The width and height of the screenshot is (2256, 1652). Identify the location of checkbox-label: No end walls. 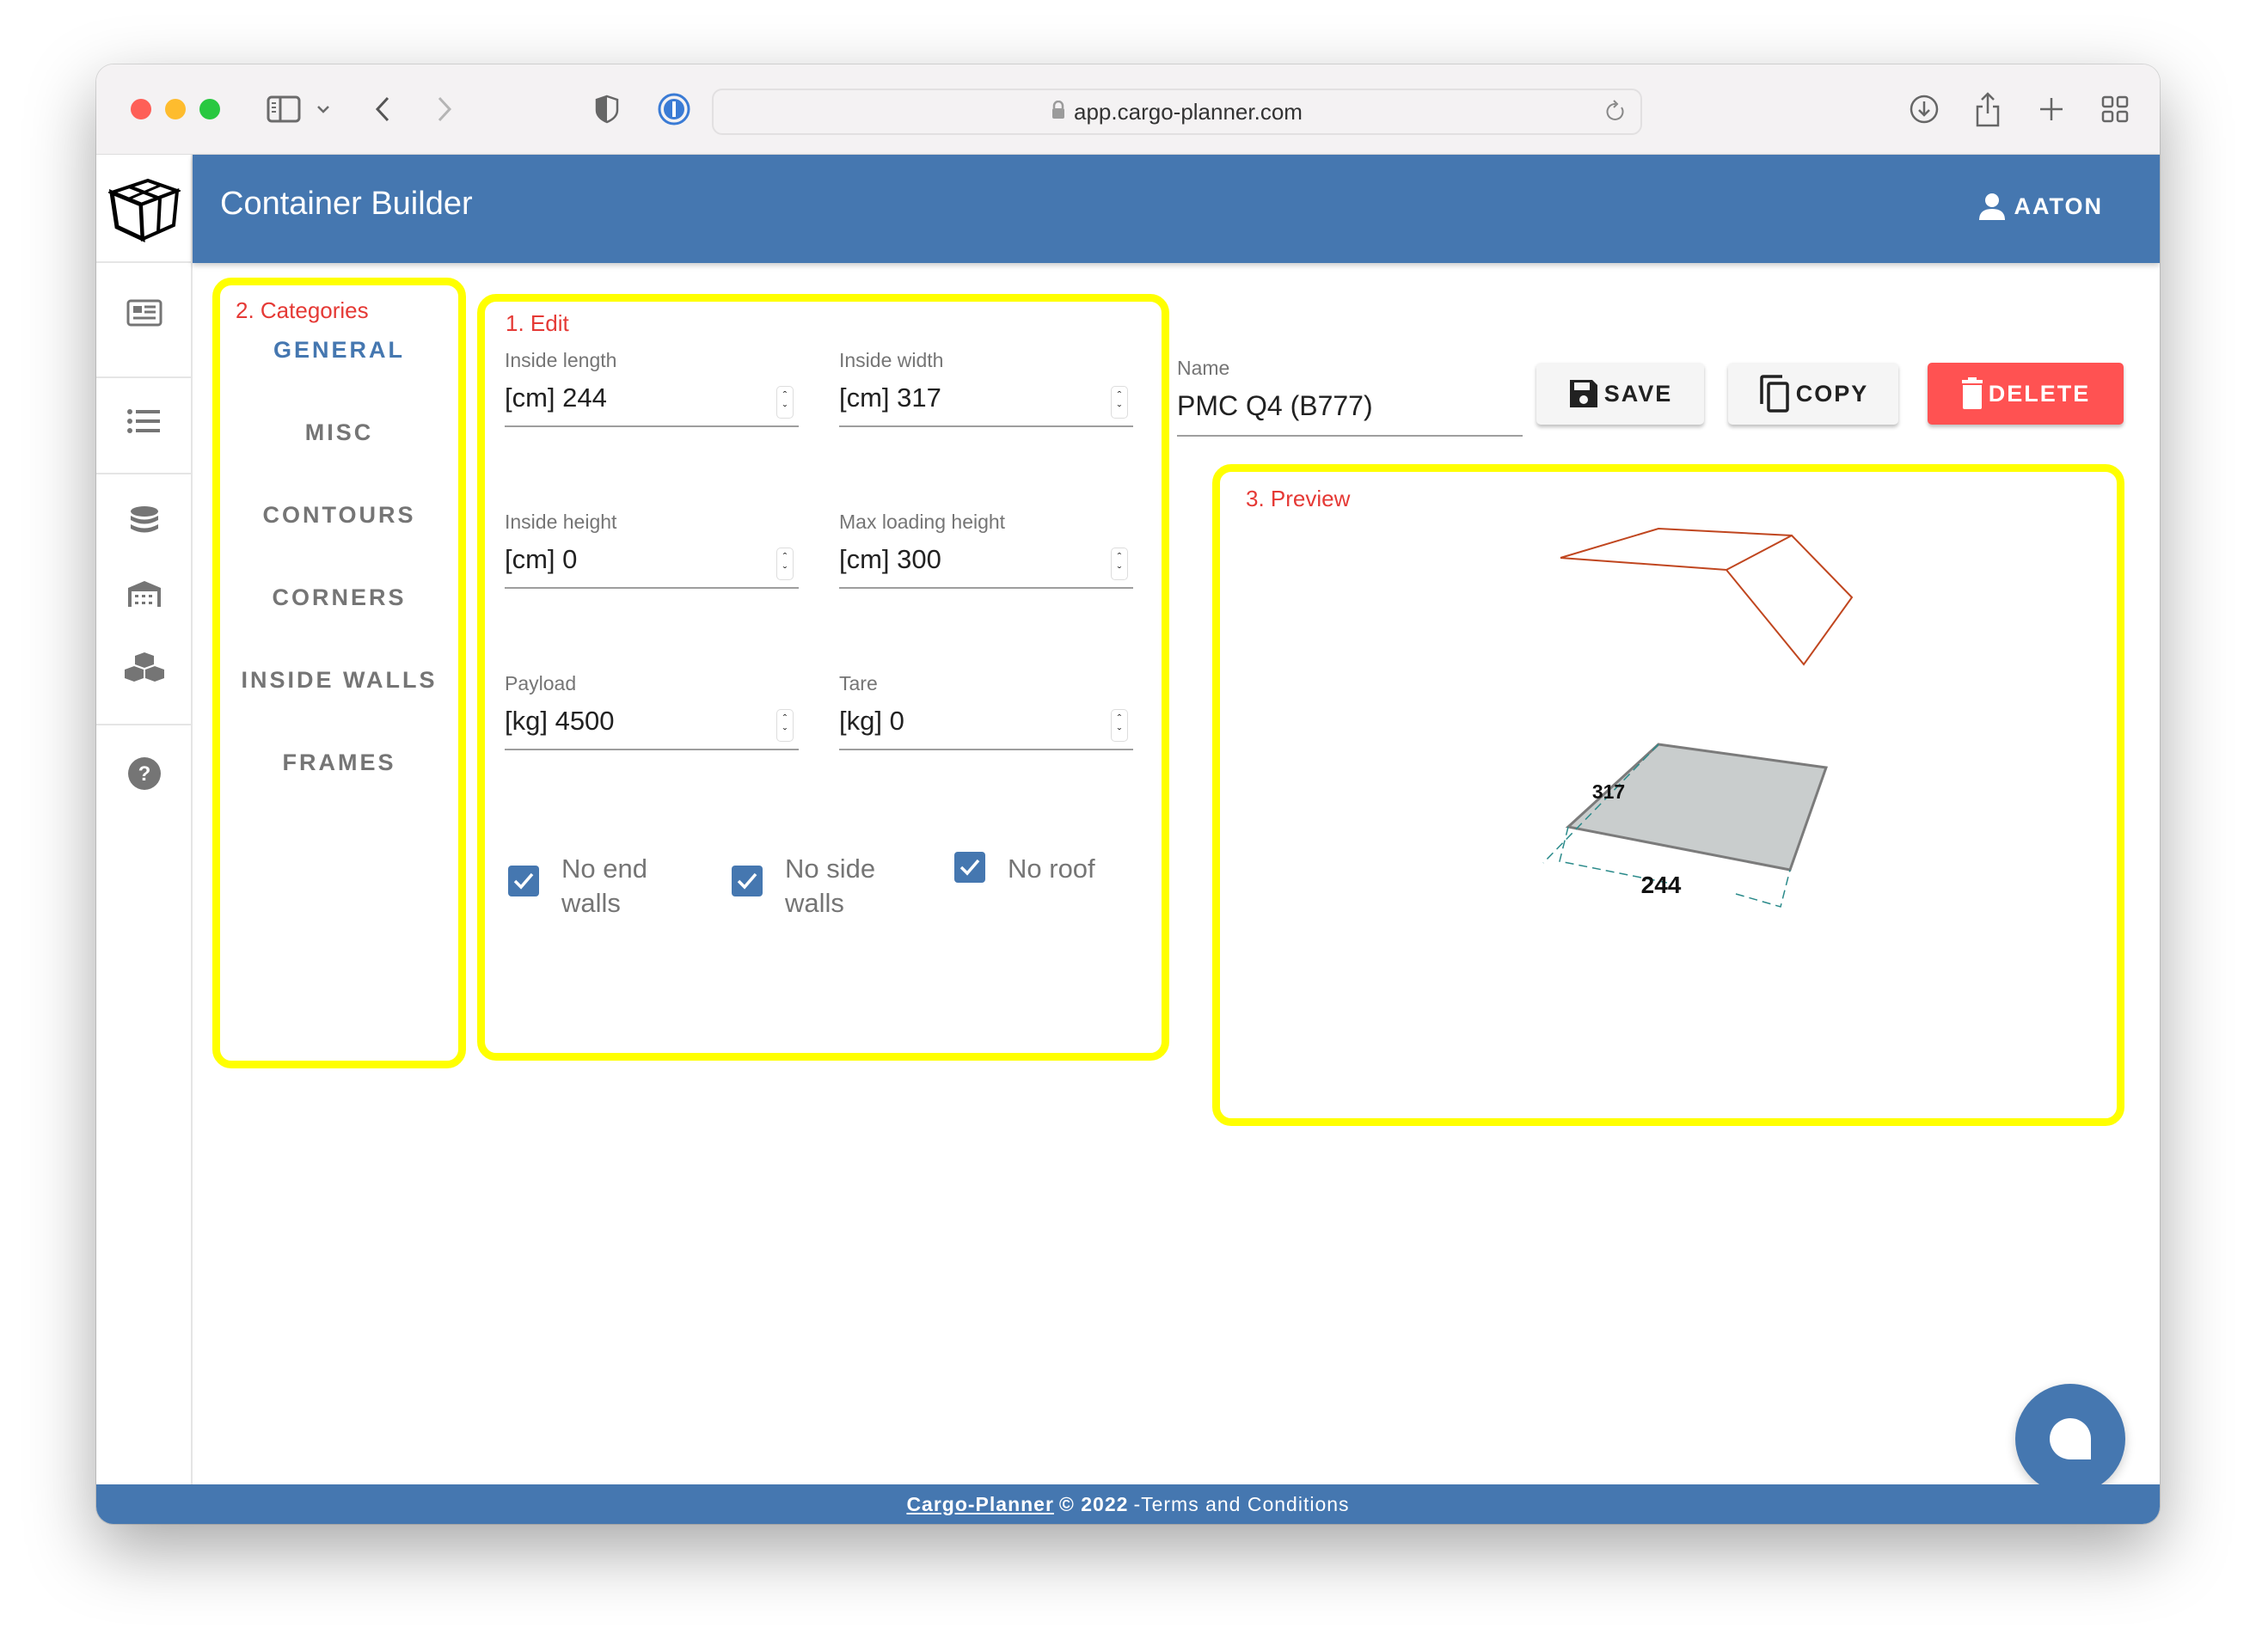
(604, 886).